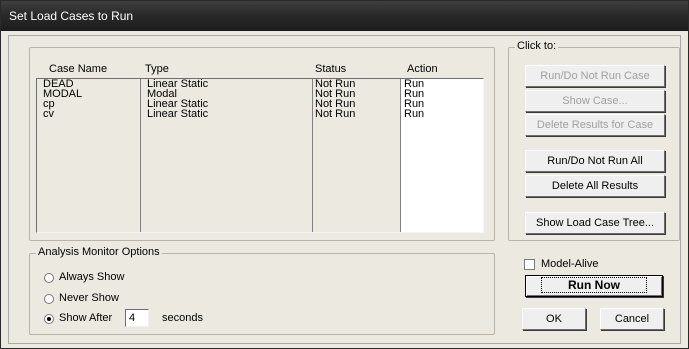 The height and width of the screenshot is (349, 689). Describe the element at coordinates (331, 69) in the screenshot. I see `header-status: Status` at that location.